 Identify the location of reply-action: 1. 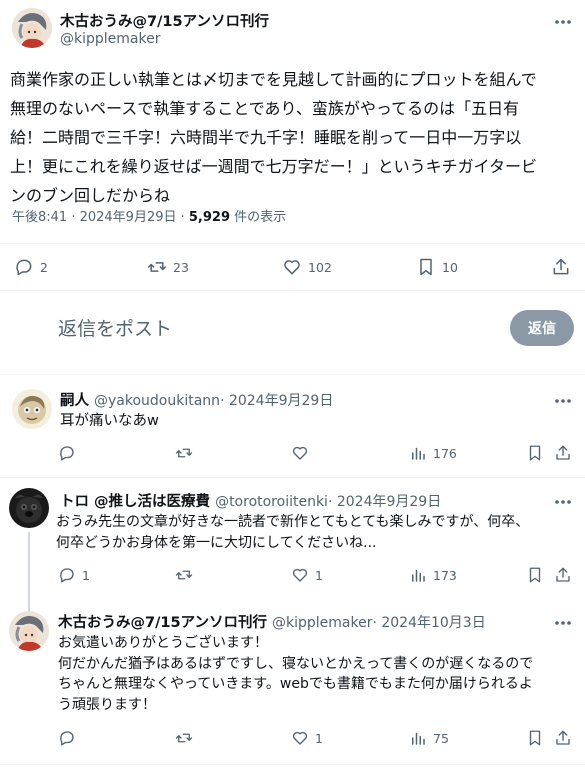
(74, 575).